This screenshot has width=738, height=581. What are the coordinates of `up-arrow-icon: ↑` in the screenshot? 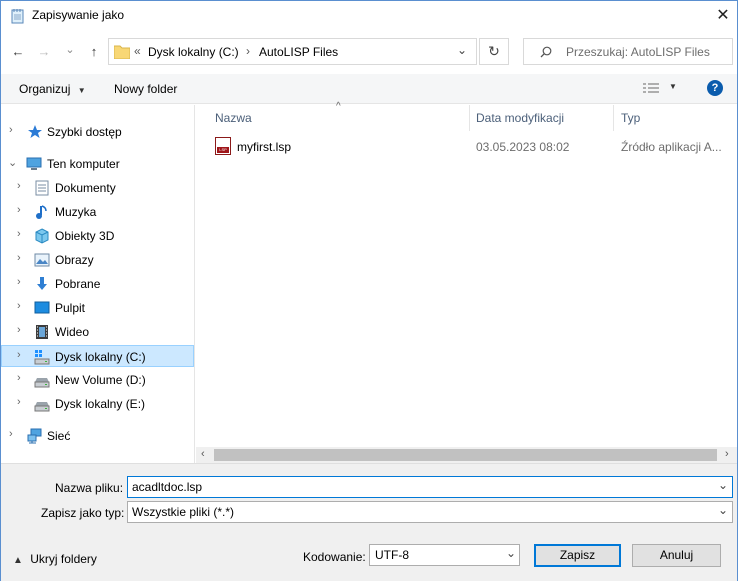 It's located at (94, 51).